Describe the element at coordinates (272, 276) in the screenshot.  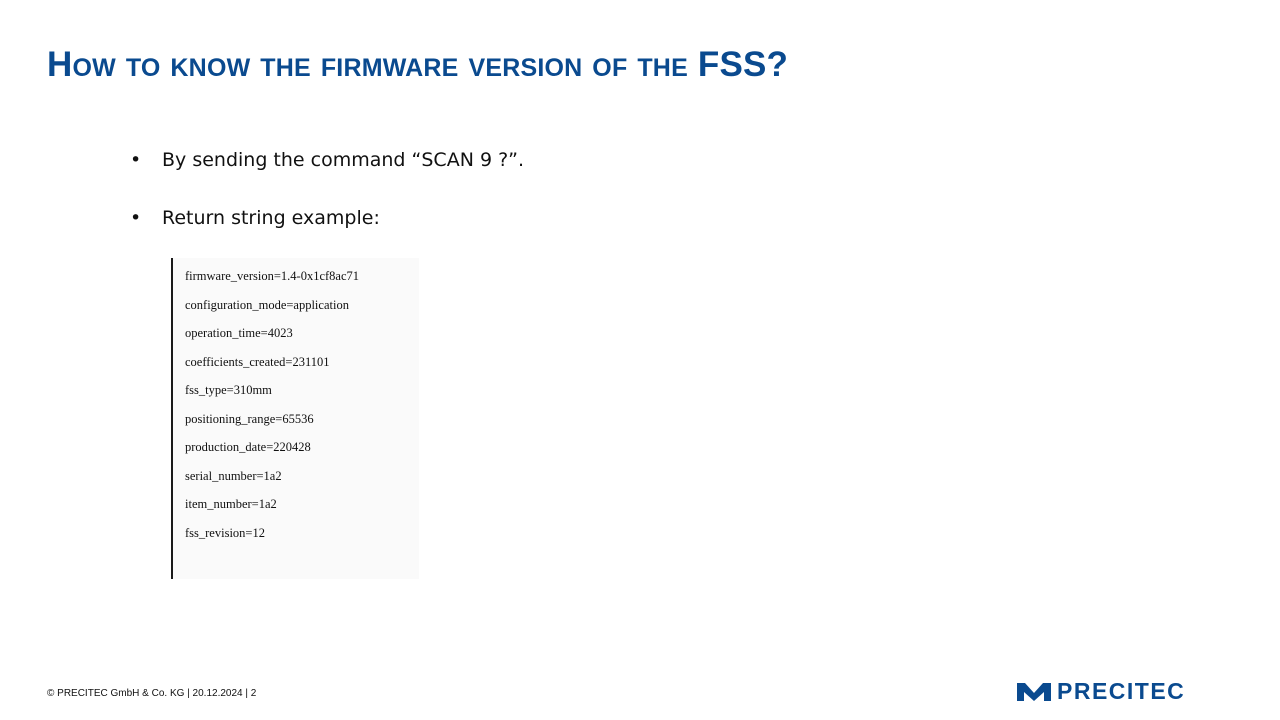
I see `return-line: firmware_version=1.4-0x1cf8ac71` at that location.